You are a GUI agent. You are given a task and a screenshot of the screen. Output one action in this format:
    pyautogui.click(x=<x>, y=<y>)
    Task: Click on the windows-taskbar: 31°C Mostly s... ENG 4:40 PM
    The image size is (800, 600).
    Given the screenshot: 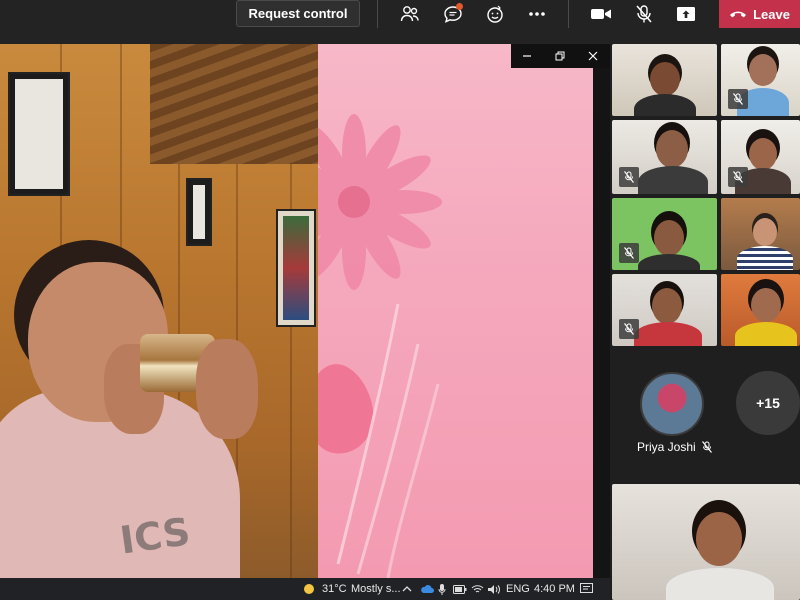 What is the action you would take?
    pyautogui.click(x=305, y=589)
    